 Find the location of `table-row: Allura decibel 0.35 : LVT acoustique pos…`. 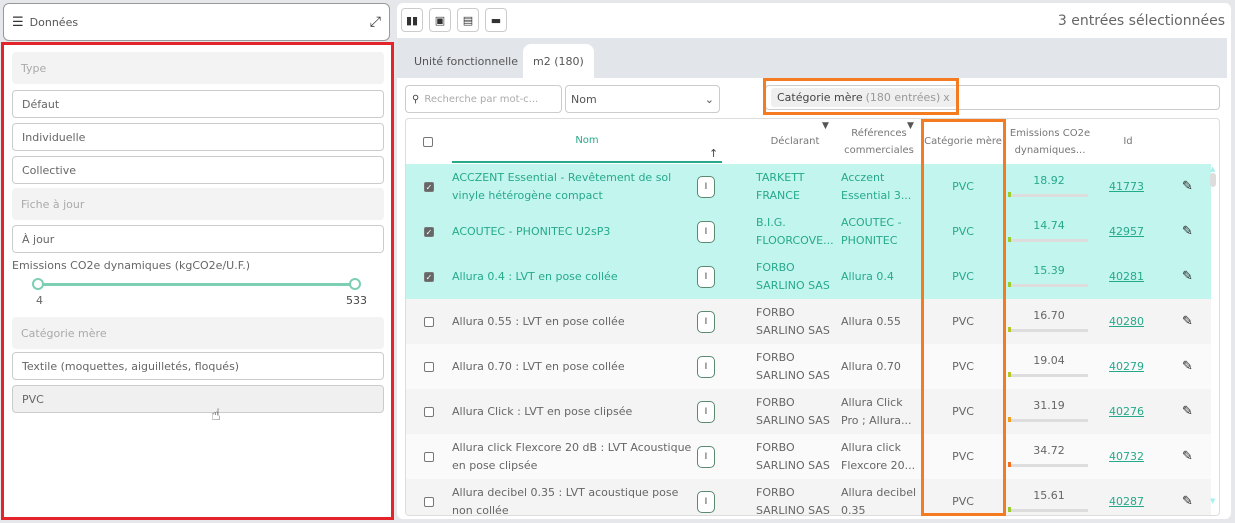

table-row: Allura decibel 0.35 : LVT acoustique pos… is located at coordinates (808, 497).